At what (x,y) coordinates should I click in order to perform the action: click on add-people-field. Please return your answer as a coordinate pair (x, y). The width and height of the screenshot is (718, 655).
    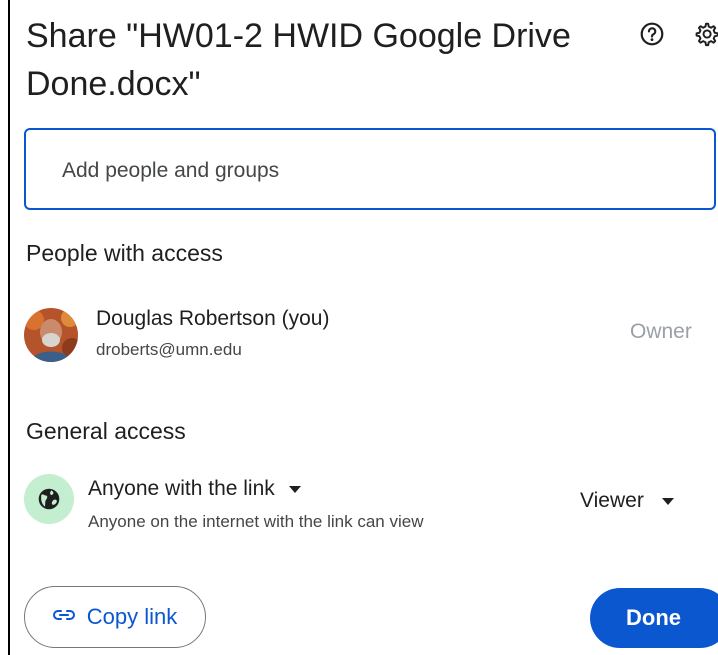
    Looking at the image, I should click on (370, 169).